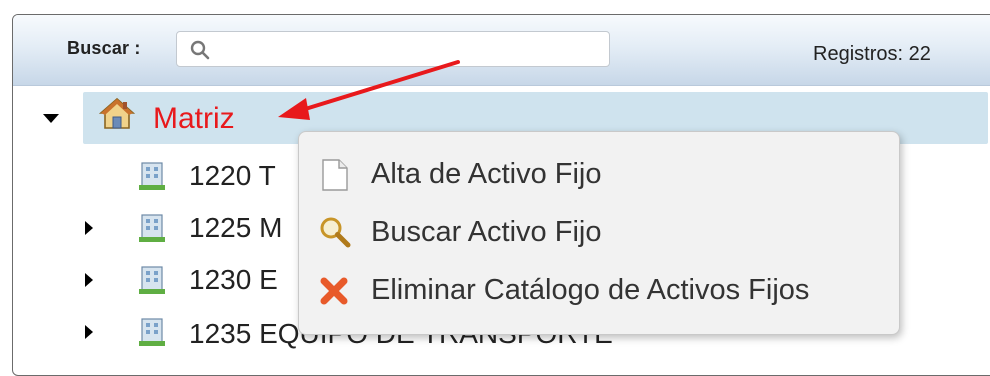 This screenshot has width=990, height=376. What do you see at coordinates (486, 174) in the screenshot?
I see `menu-item-label: Alta de Activo Fijo` at bounding box center [486, 174].